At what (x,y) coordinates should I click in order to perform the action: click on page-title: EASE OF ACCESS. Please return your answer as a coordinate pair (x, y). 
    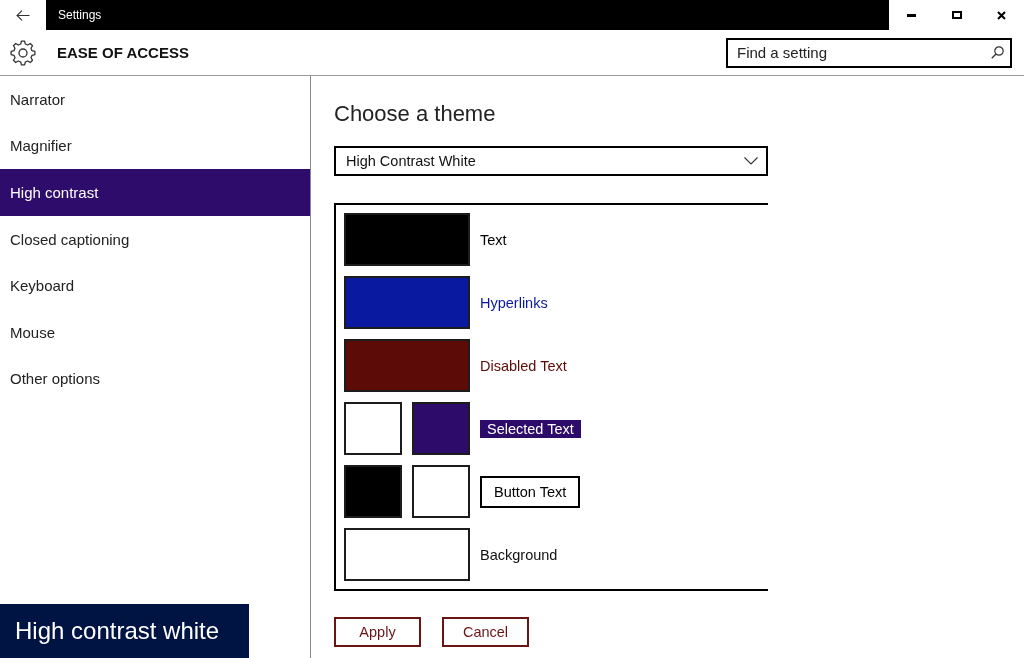
    Looking at the image, I should click on (123, 52).